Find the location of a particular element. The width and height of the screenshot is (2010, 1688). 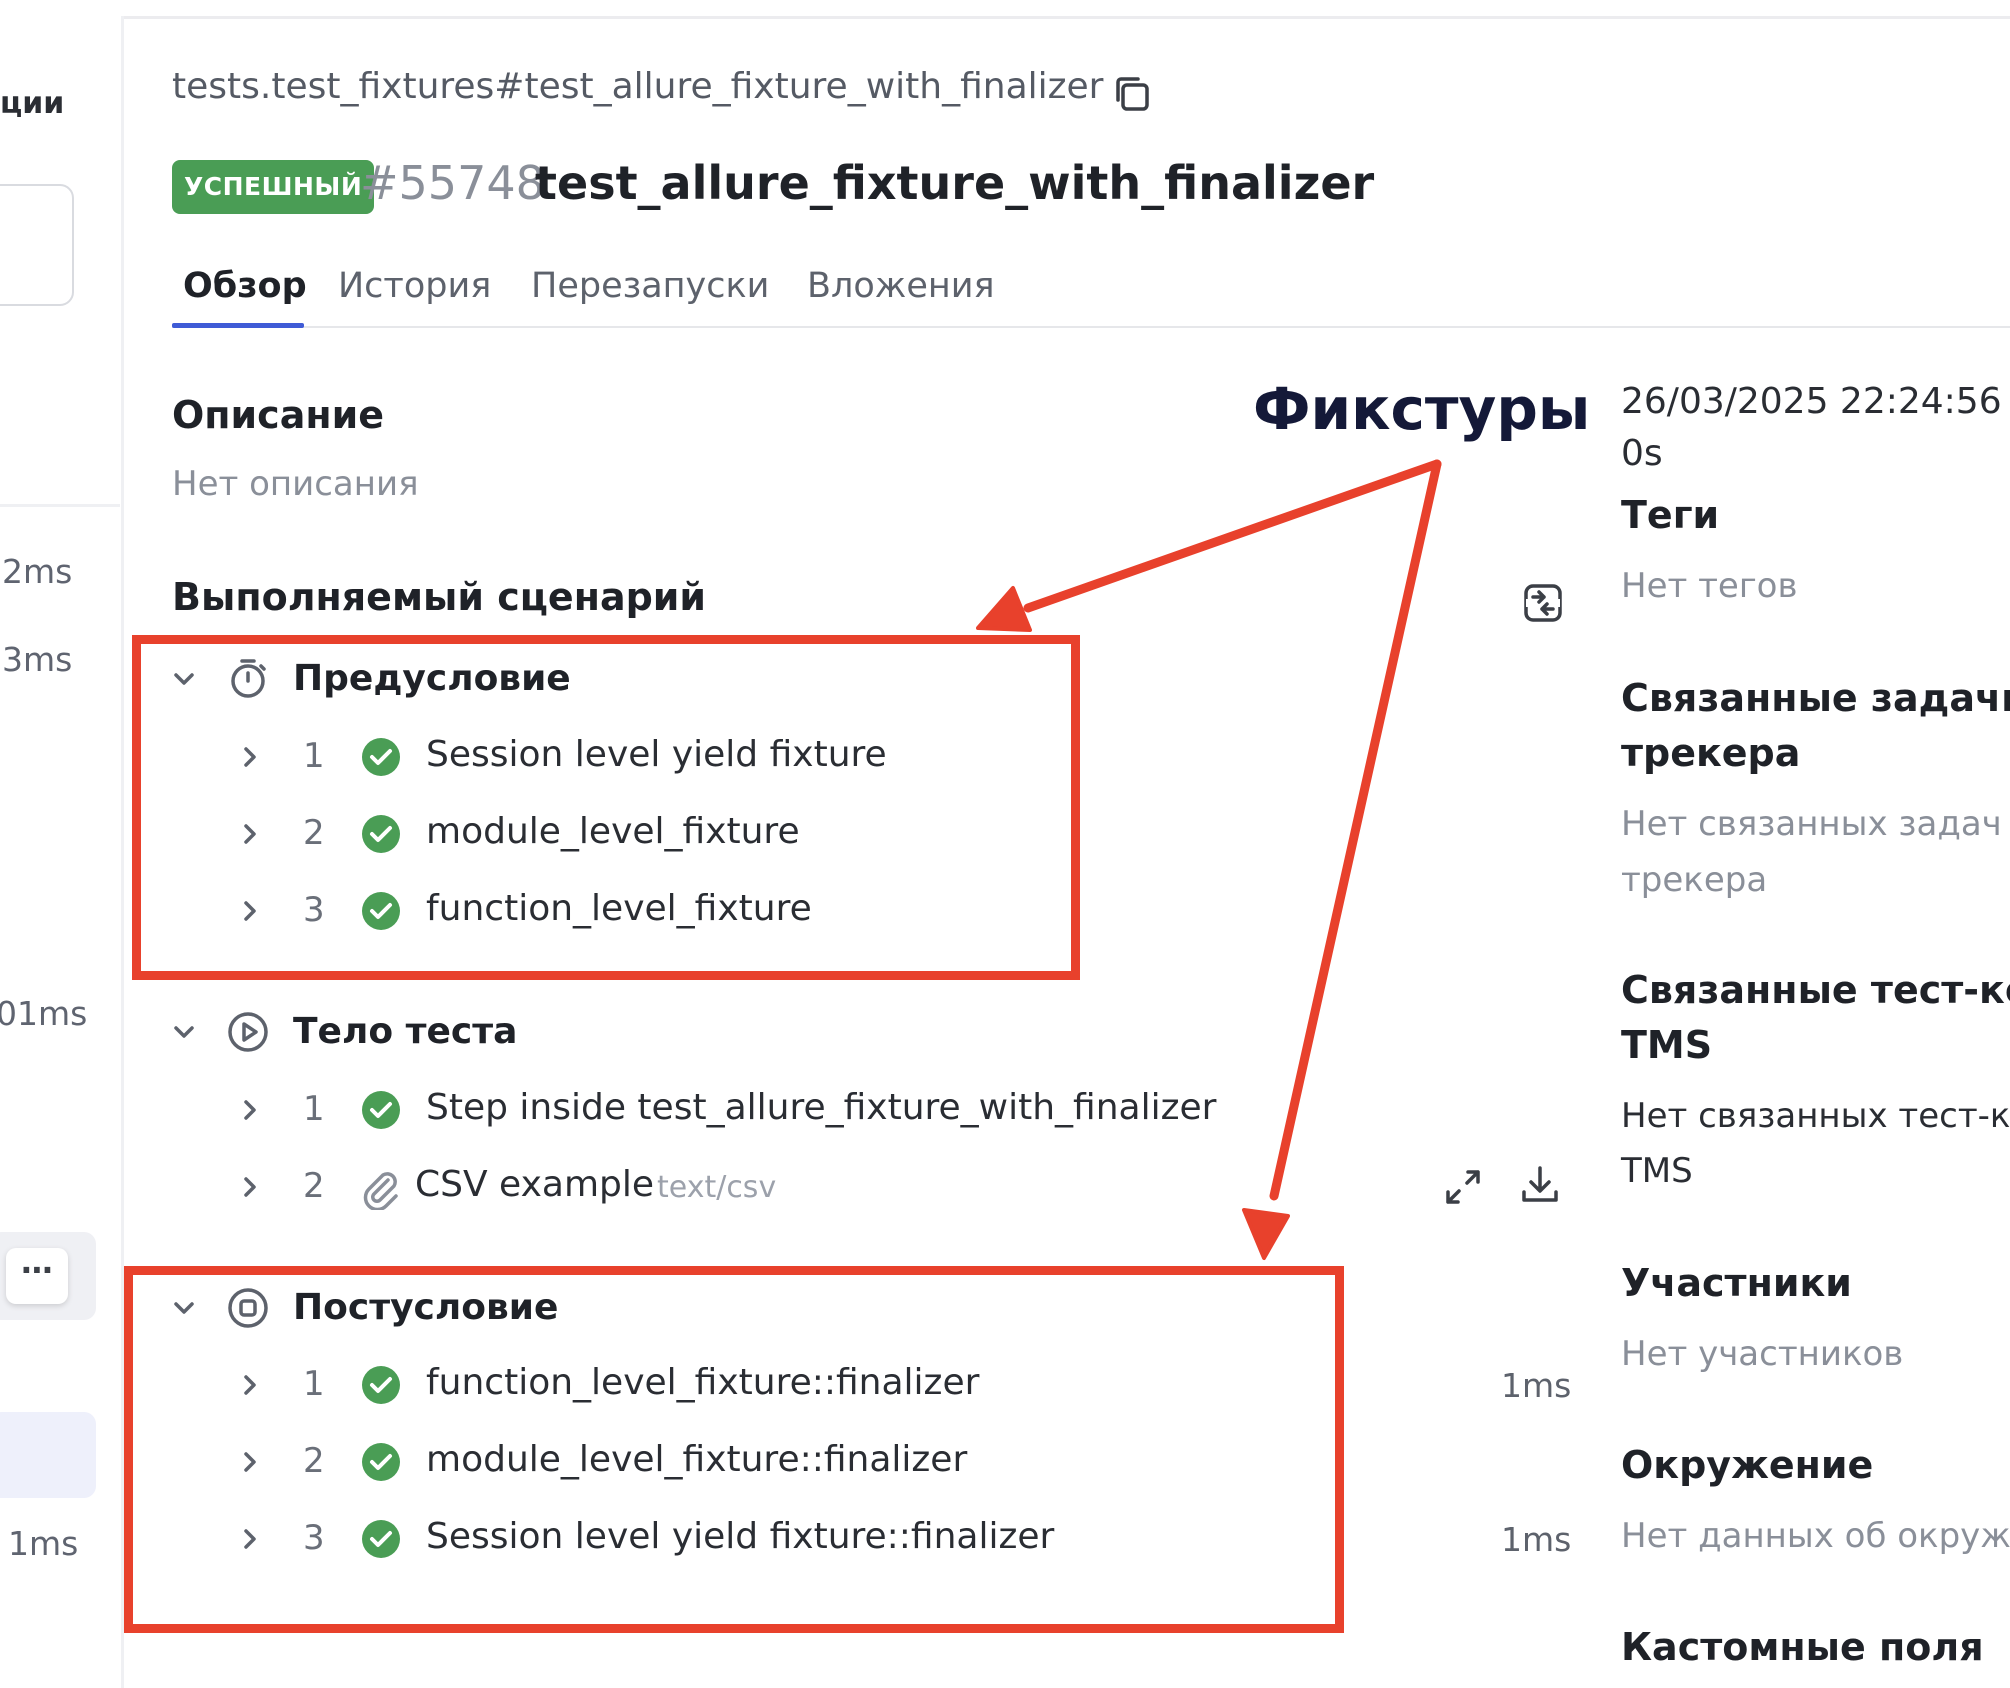

left-duration: 1ms is located at coordinates (43, 1543).